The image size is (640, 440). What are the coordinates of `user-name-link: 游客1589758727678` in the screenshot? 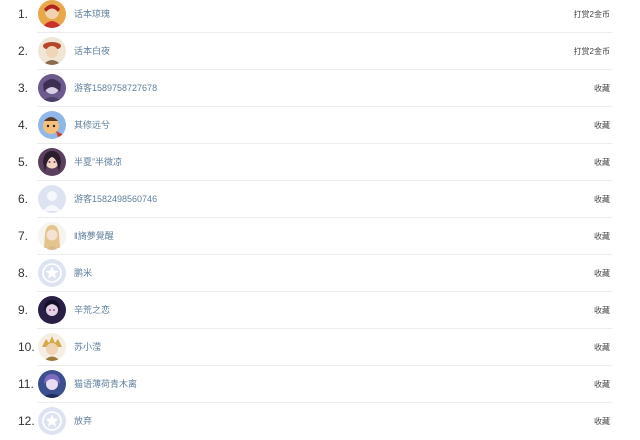 It's located at (115, 88).